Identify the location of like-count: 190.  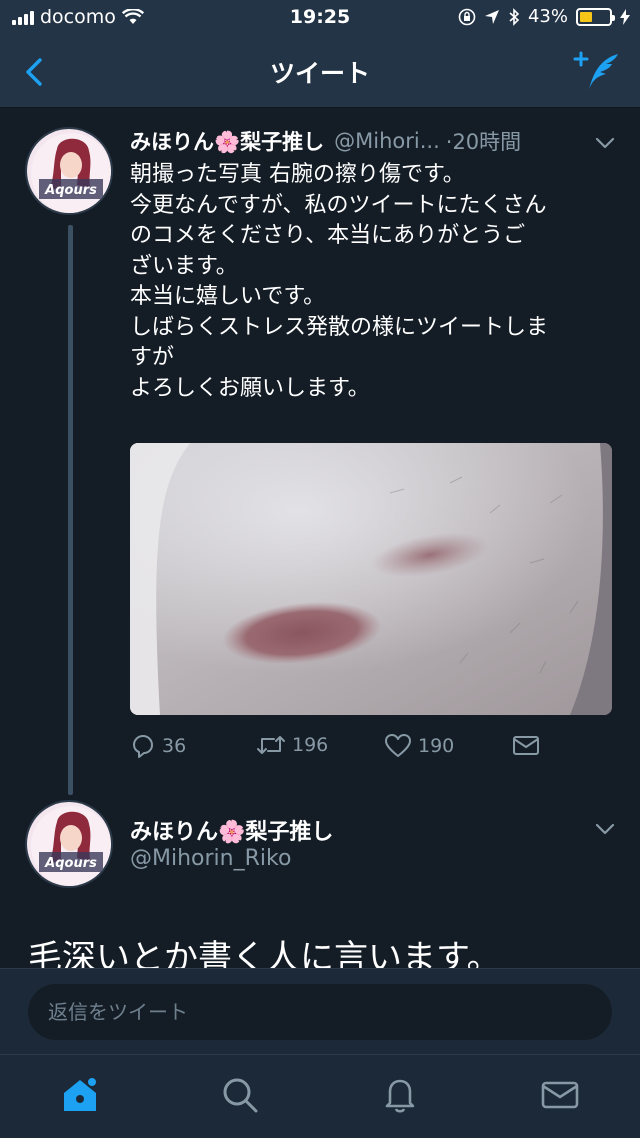
(436, 746).